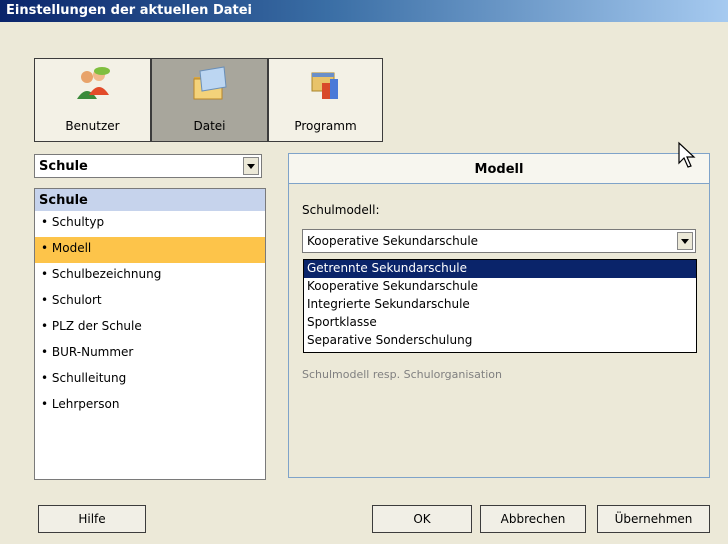 The image size is (728, 544). I want to click on ok-button: OK, so click(422, 519).